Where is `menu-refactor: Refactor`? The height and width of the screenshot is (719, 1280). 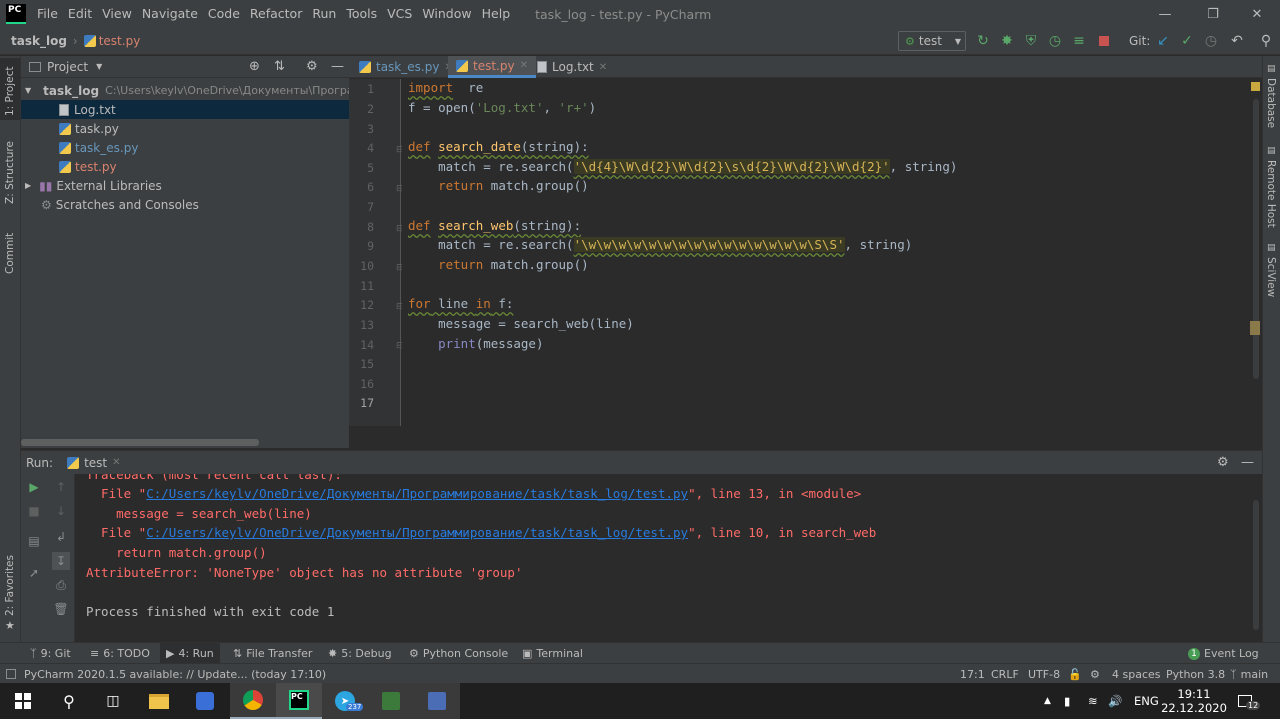
menu-refactor: Refactor is located at coordinates (276, 14).